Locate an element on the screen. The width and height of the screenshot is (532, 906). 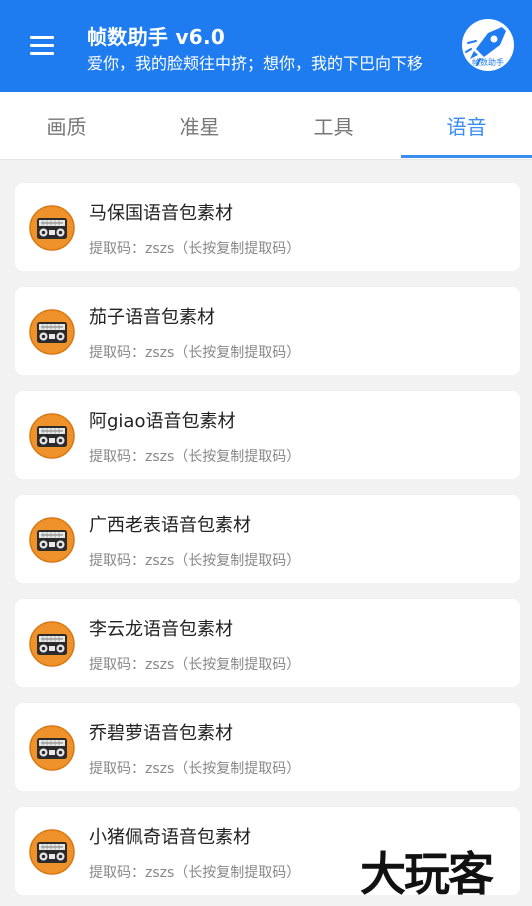
voice-pack-card: 阿giao语音包素材提取码：zszs（长按复制提取码） is located at coordinates (267, 435).